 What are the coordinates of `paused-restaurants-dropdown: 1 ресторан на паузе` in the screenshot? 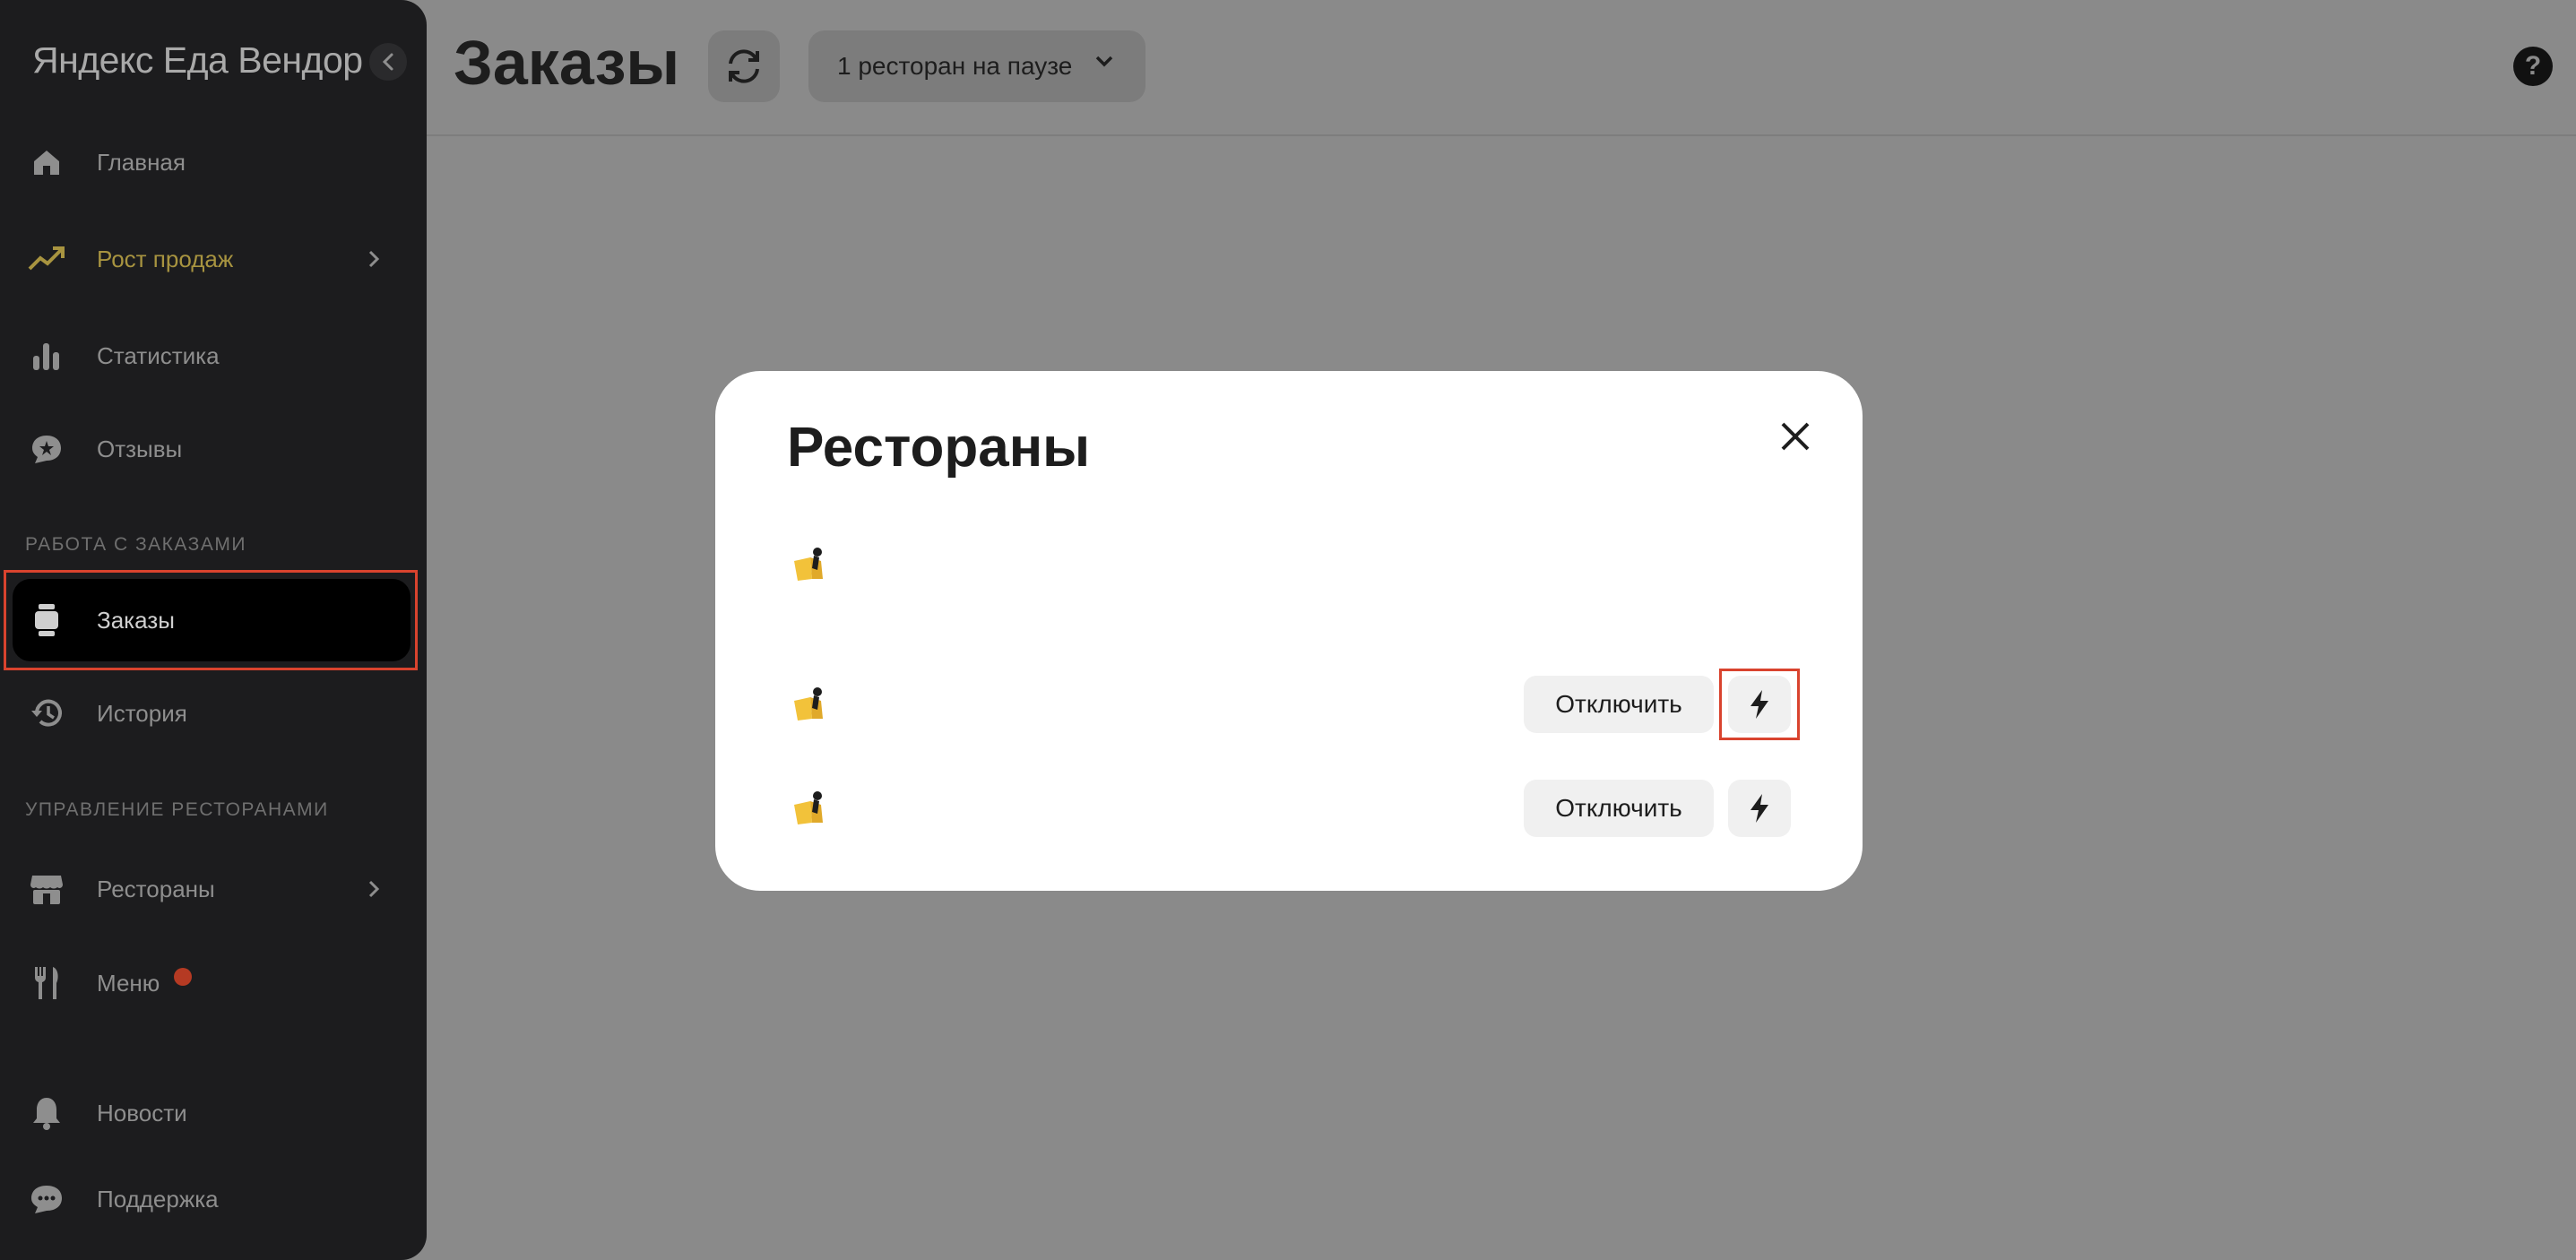 It's located at (976, 66).